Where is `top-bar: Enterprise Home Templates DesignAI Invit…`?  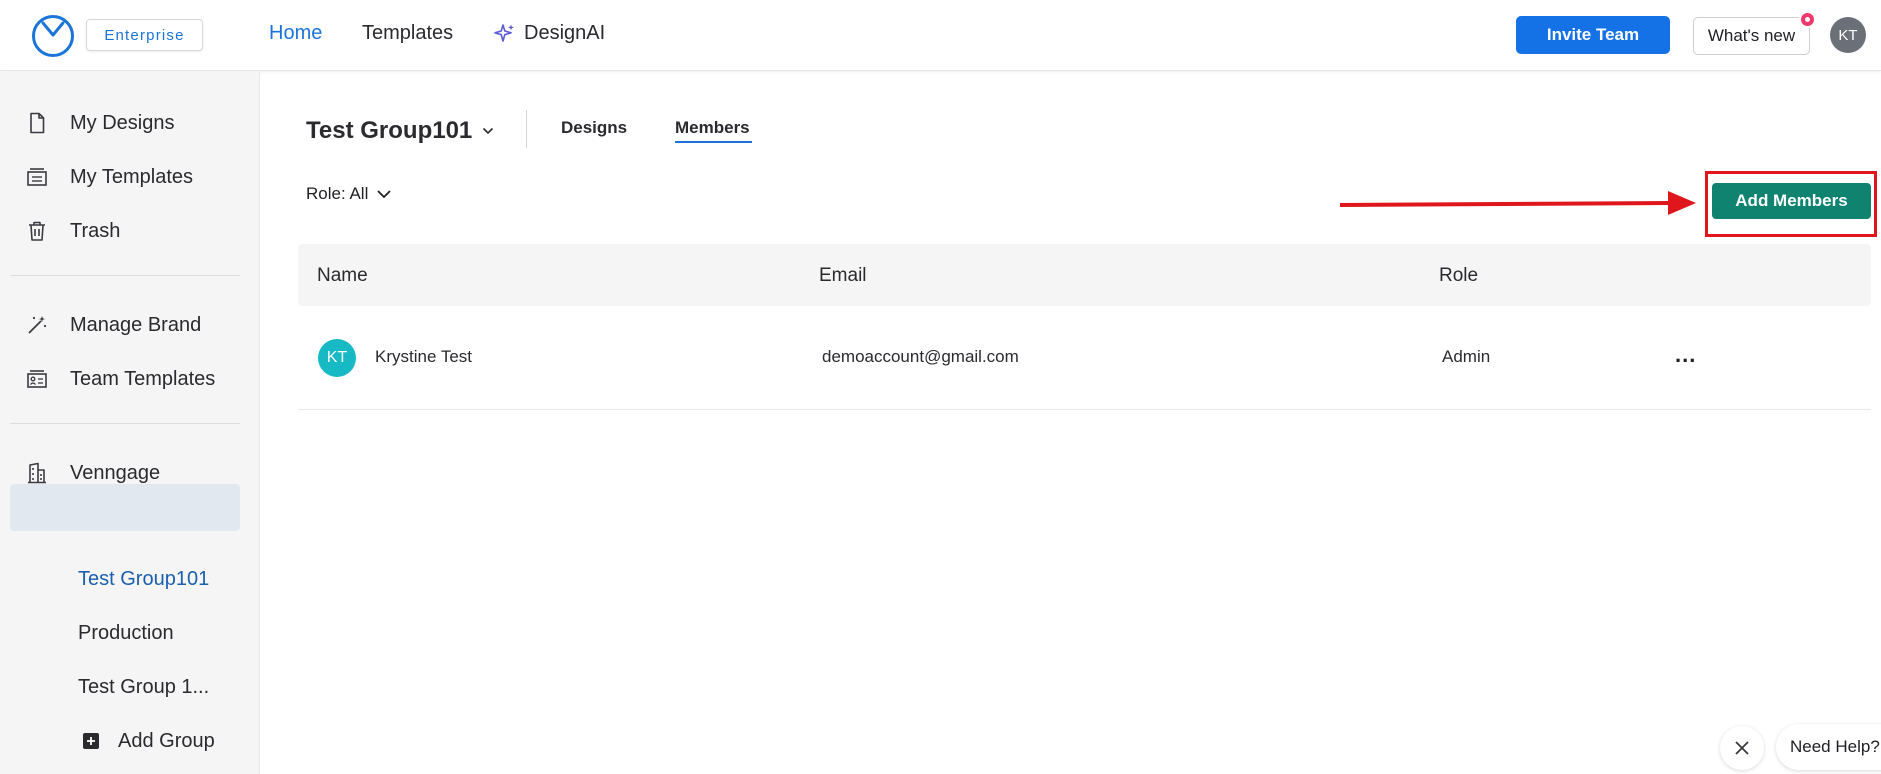
top-bar: Enterprise Home Templates DesignAI Invit… is located at coordinates (940, 35).